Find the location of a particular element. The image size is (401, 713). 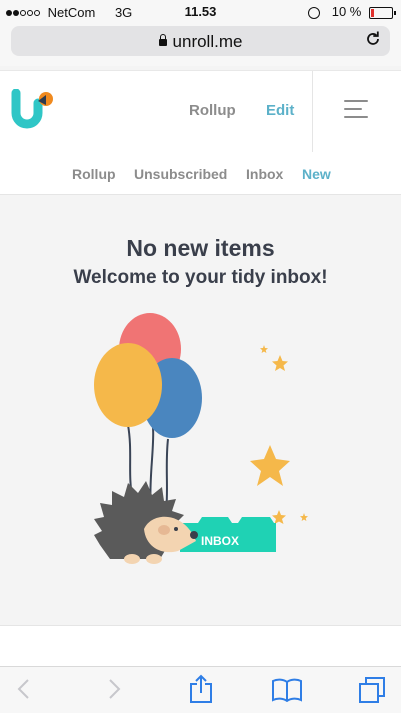

battery-percent: 10 % is located at coordinates (346, 11).